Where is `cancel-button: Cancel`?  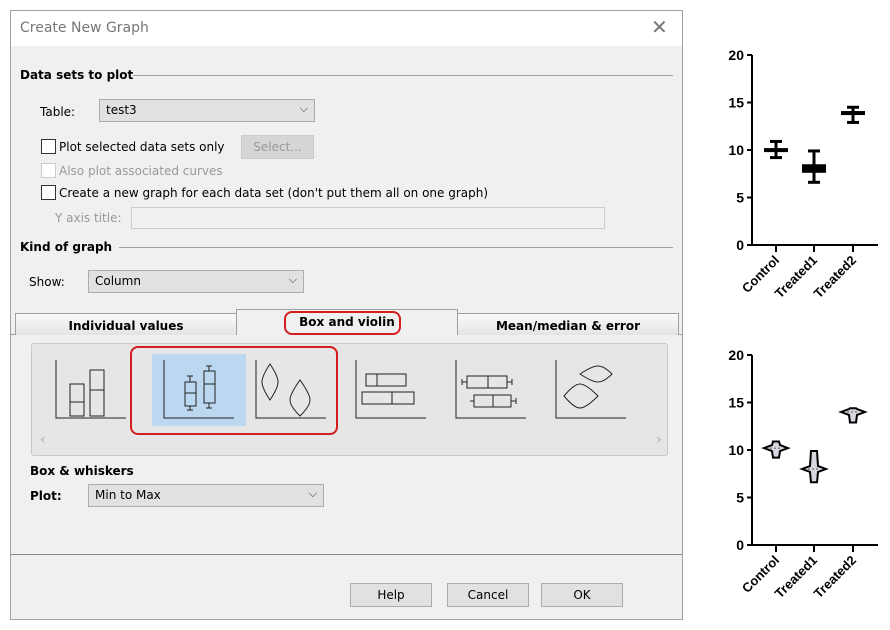 cancel-button: Cancel is located at coordinates (488, 595).